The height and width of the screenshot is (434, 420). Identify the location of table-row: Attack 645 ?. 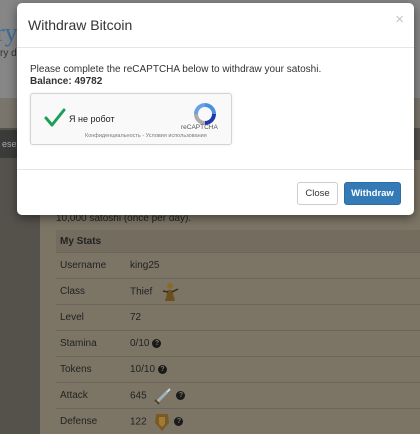
(238, 395).